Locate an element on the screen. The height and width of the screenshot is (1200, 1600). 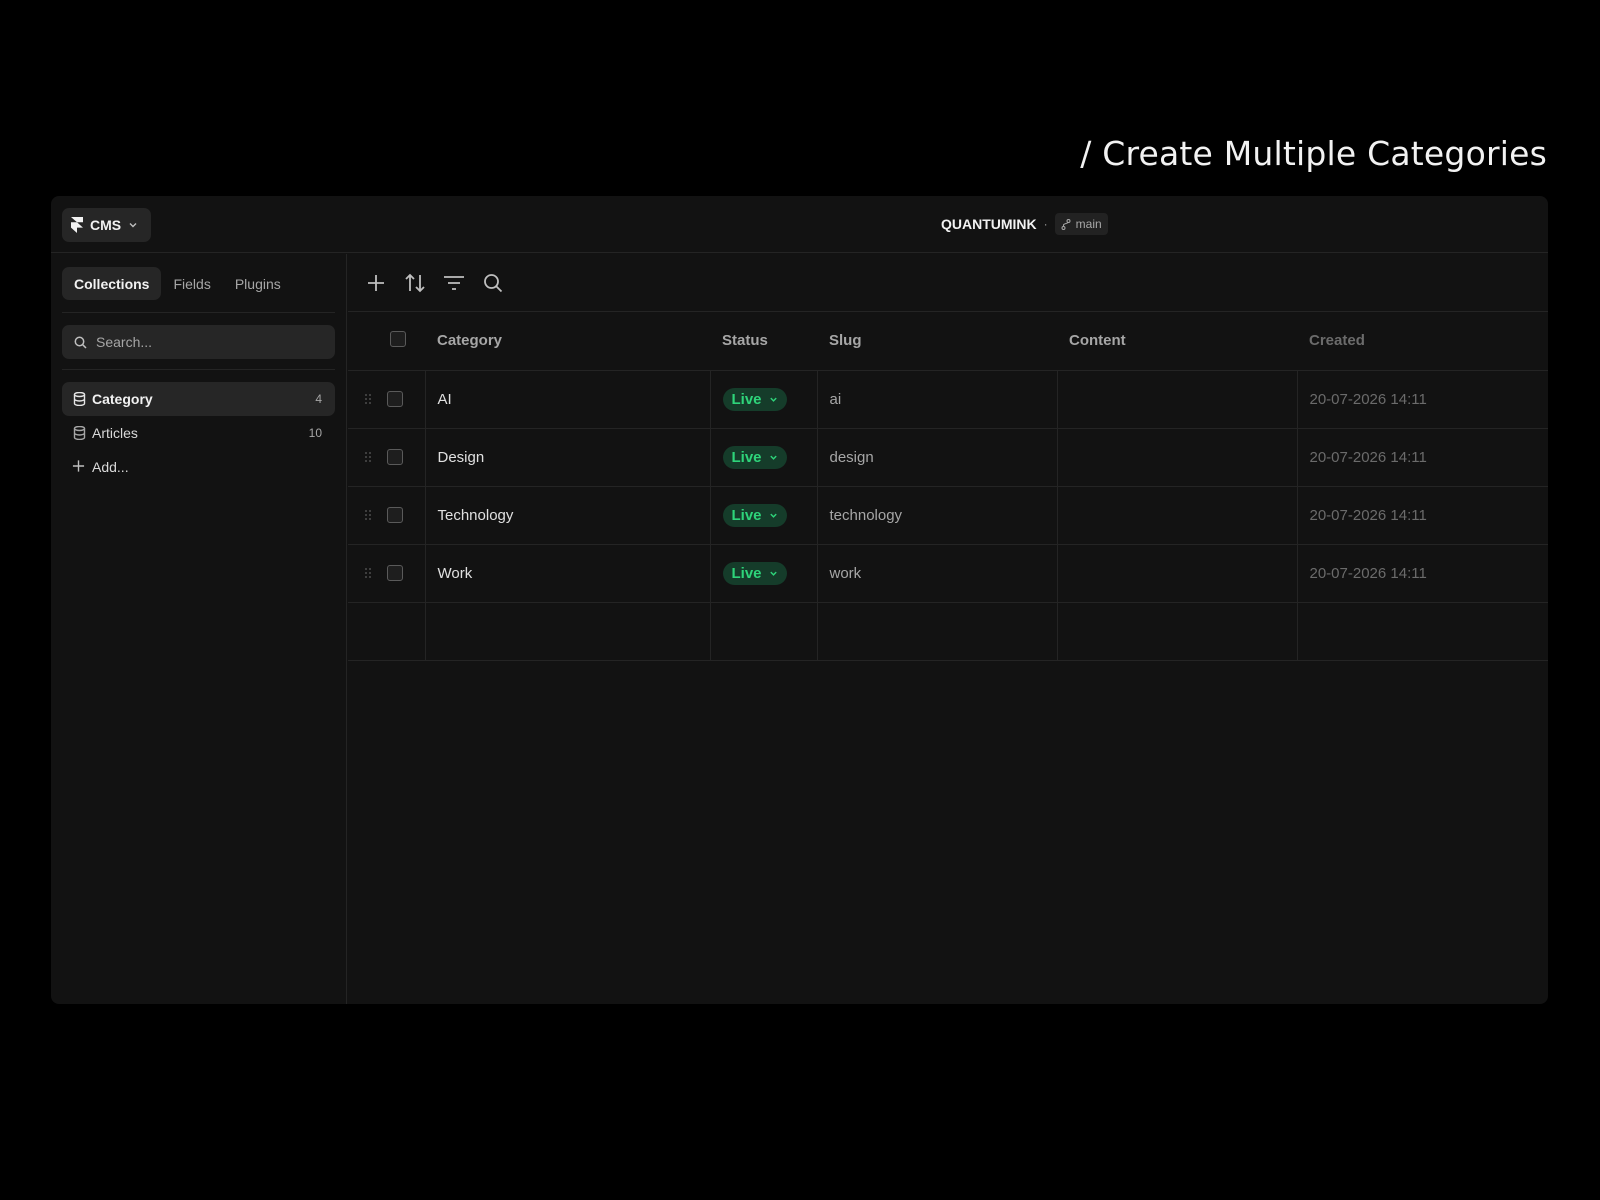
table-row: Design Live design 20-07-2026 14:11 is located at coordinates (948, 457).